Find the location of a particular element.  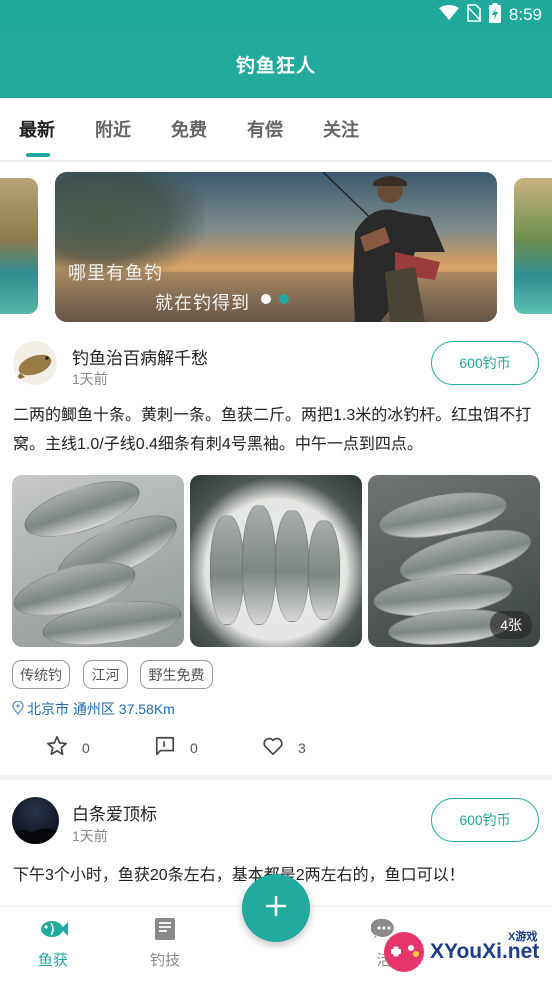

tab-following: 关注 is located at coordinates (341, 129).